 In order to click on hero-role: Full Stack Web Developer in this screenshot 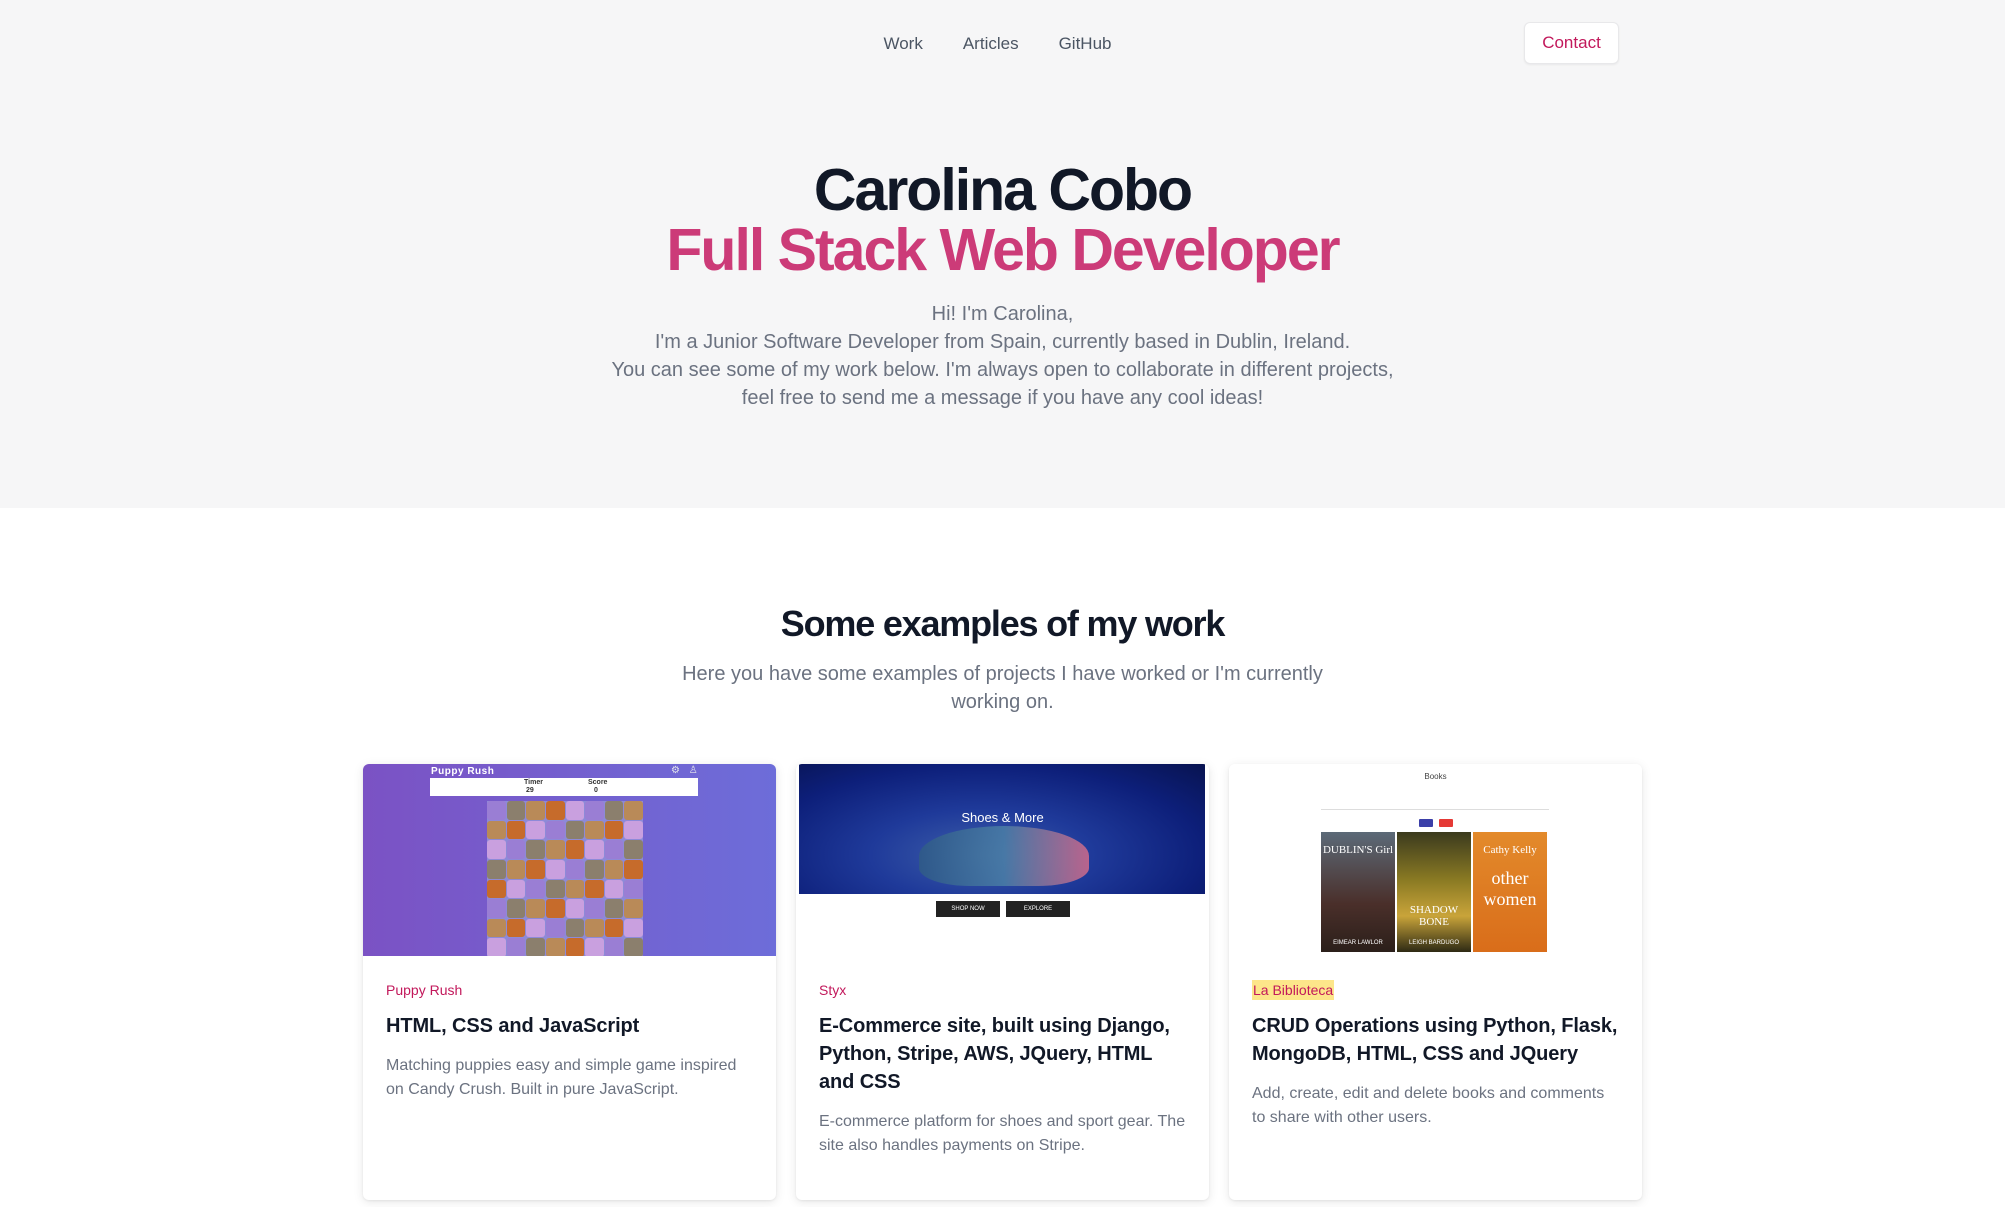, I will do `click(1003, 250)`.